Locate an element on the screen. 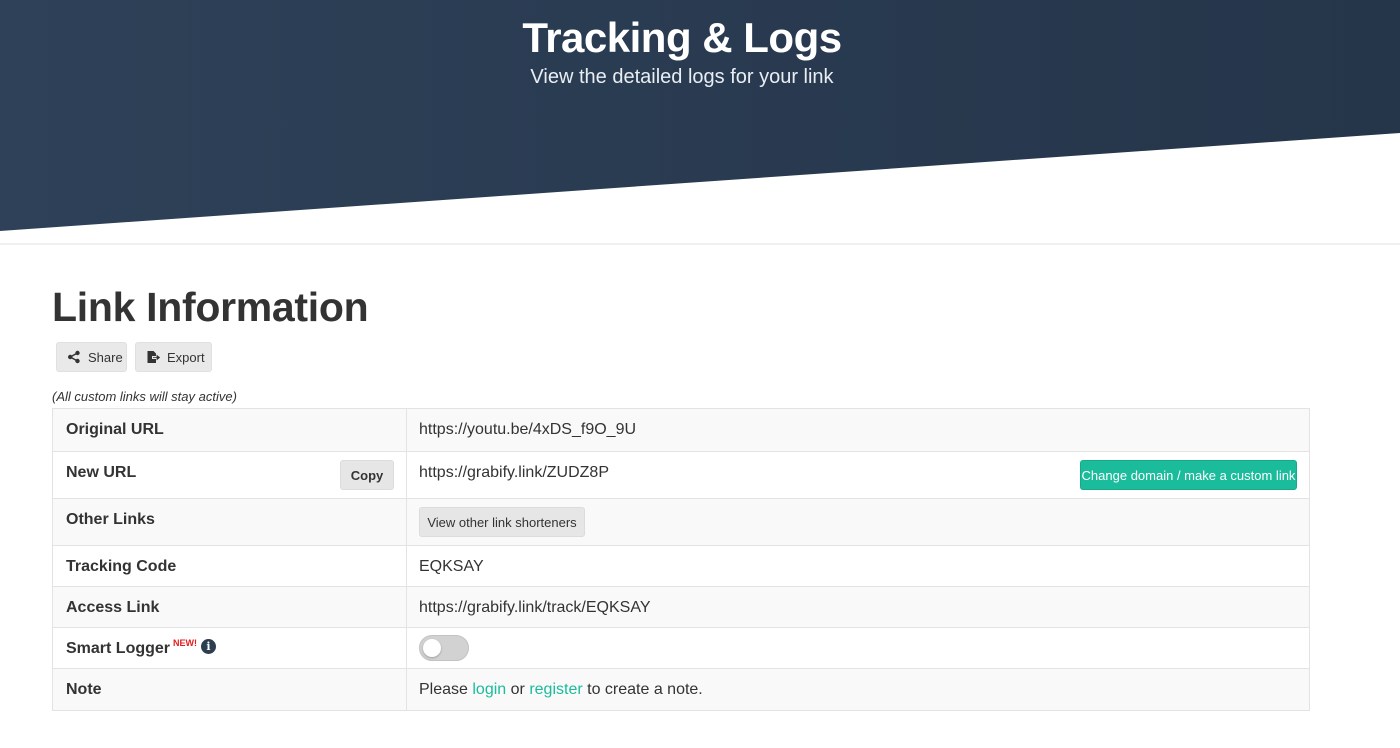  note-label: Note is located at coordinates (230, 689).